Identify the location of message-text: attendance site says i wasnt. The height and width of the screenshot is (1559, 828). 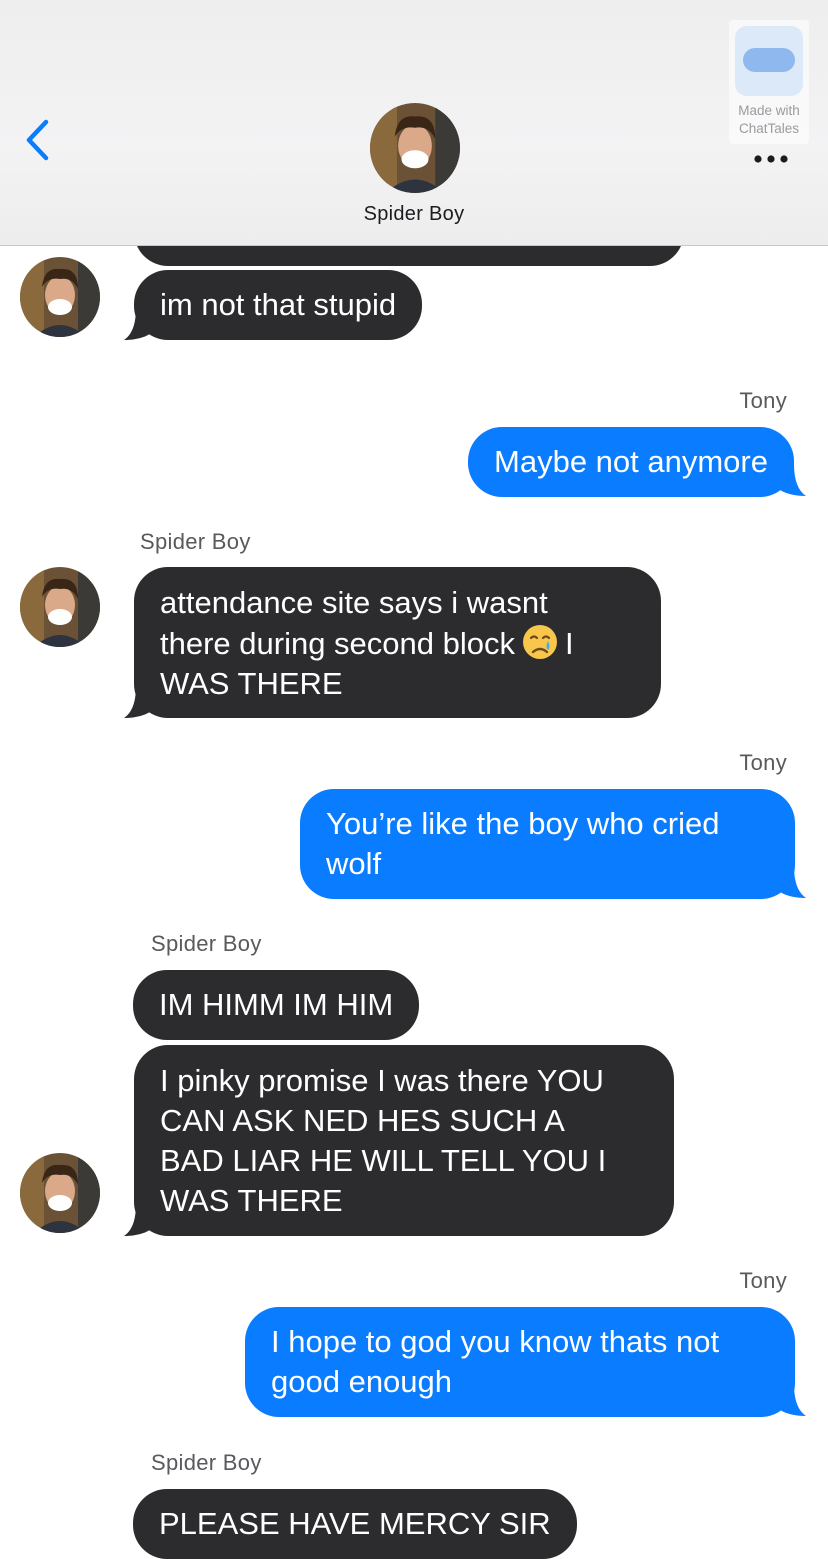
(354, 602).